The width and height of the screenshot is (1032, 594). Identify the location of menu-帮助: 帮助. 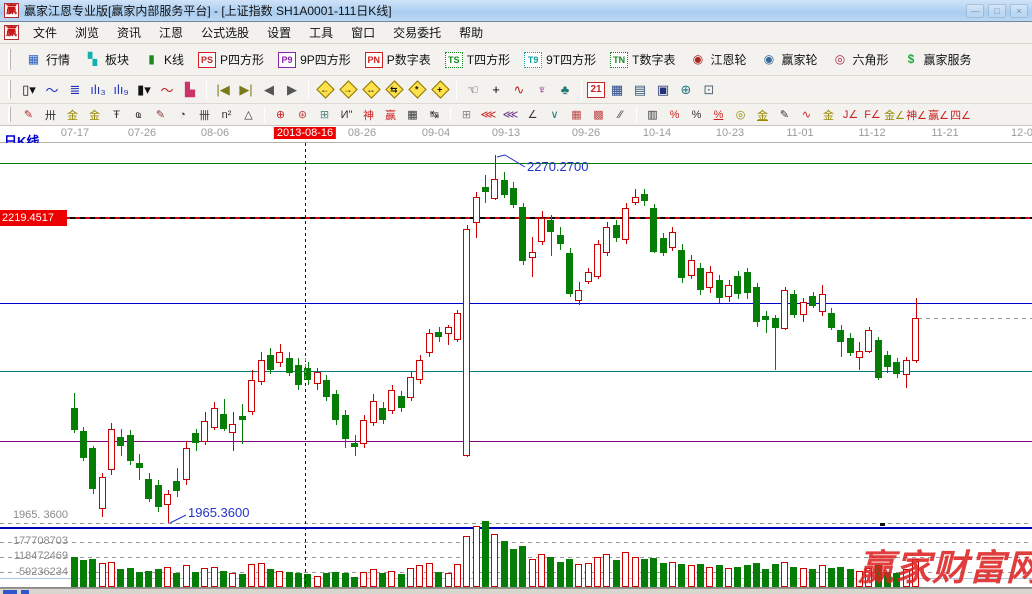
(471, 32).